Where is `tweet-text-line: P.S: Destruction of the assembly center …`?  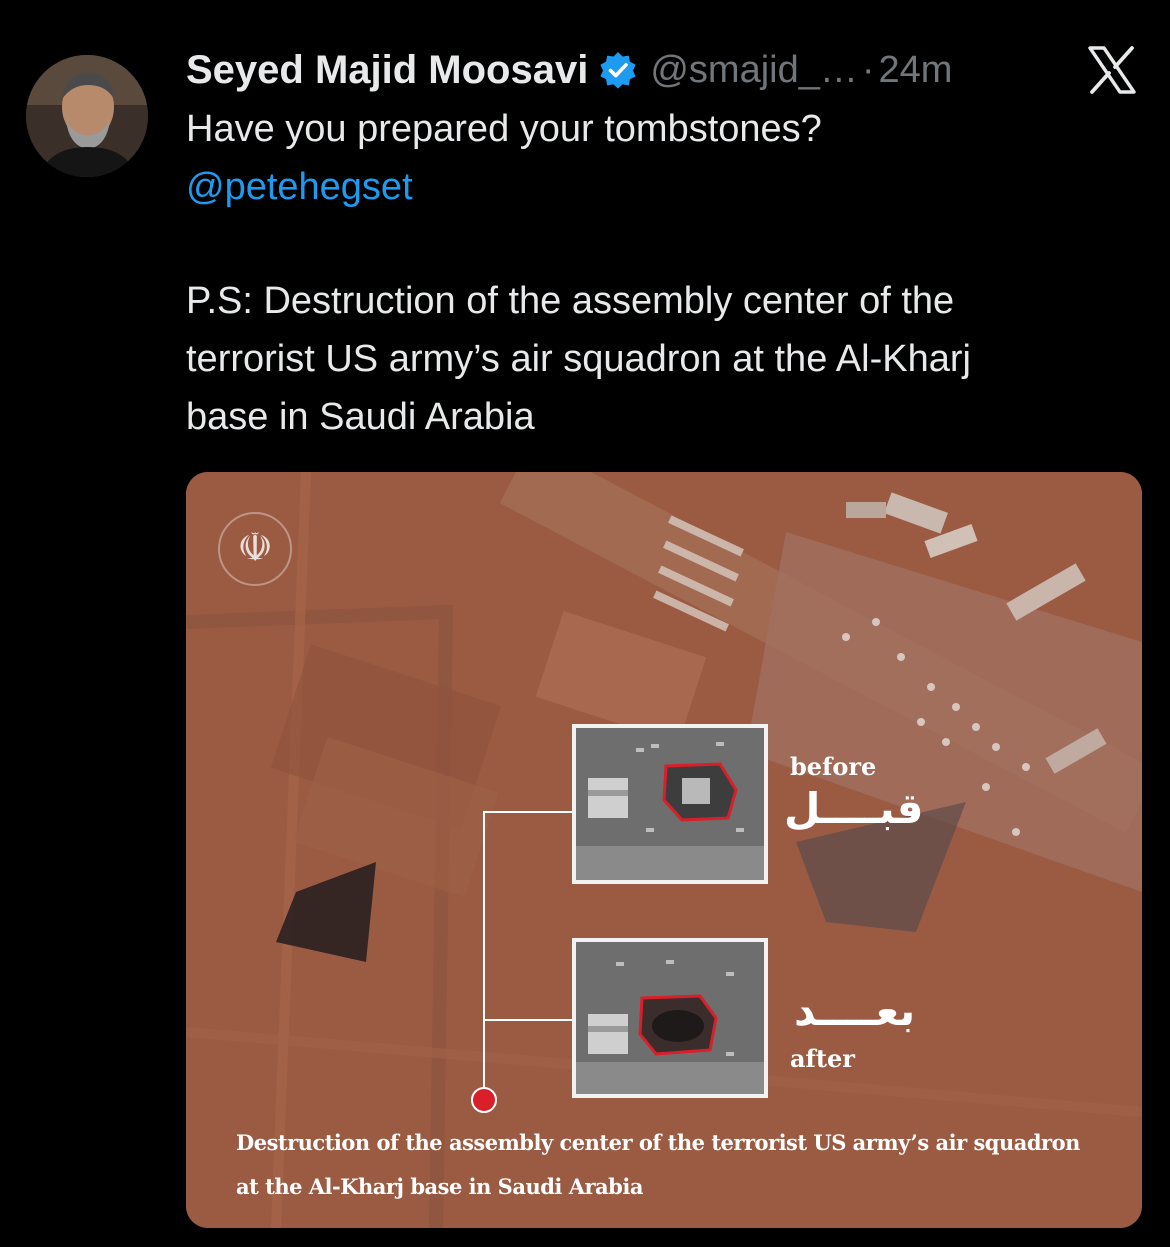
tweet-text-line: P.S: Destruction of the assembly center … is located at coordinates (570, 301).